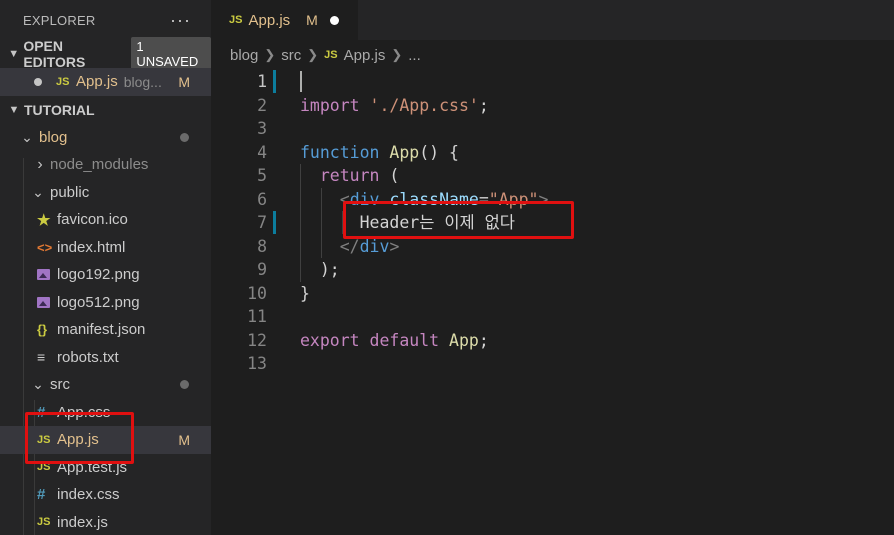 This screenshot has width=894, height=535. Describe the element at coordinates (44, 220) in the screenshot. I see `star-icon: ★` at that location.